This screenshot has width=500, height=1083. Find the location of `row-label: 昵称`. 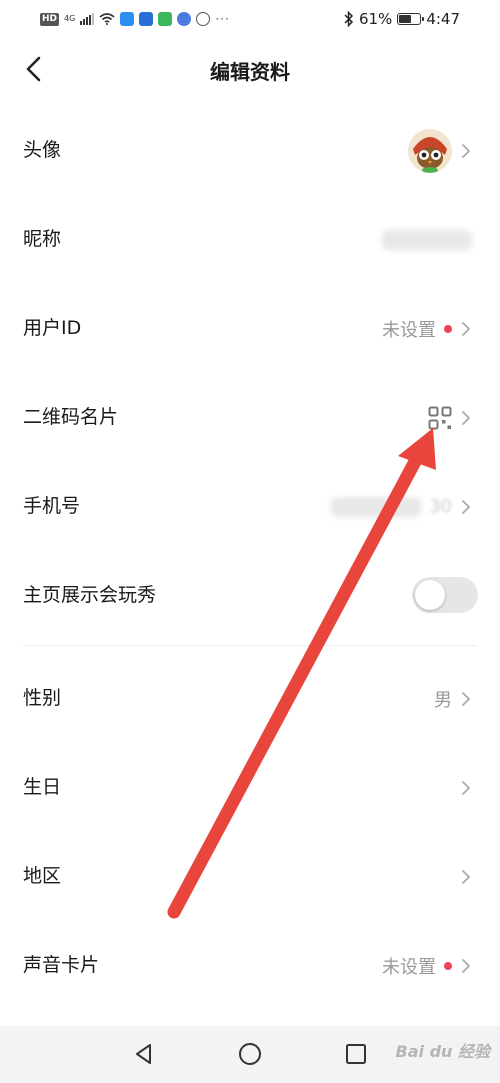

row-label: 昵称 is located at coordinates (42, 239).